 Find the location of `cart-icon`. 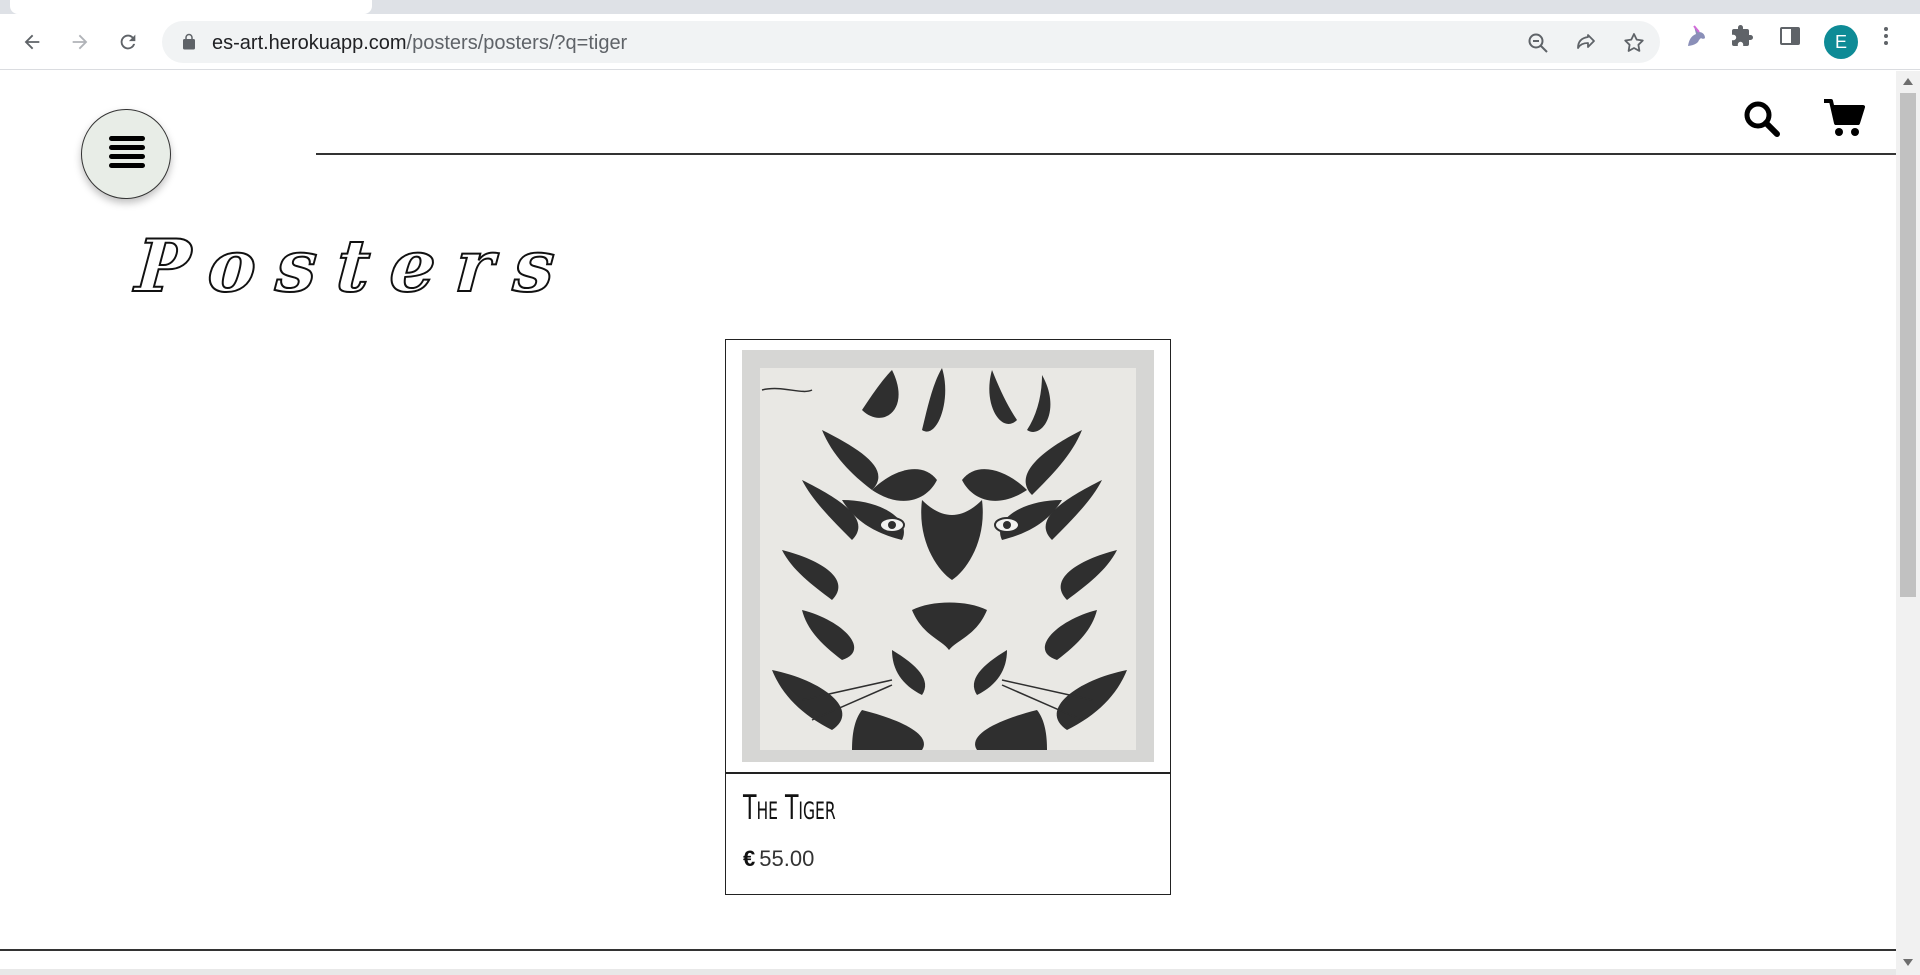

cart-icon is located at coordinates (1844, 118).